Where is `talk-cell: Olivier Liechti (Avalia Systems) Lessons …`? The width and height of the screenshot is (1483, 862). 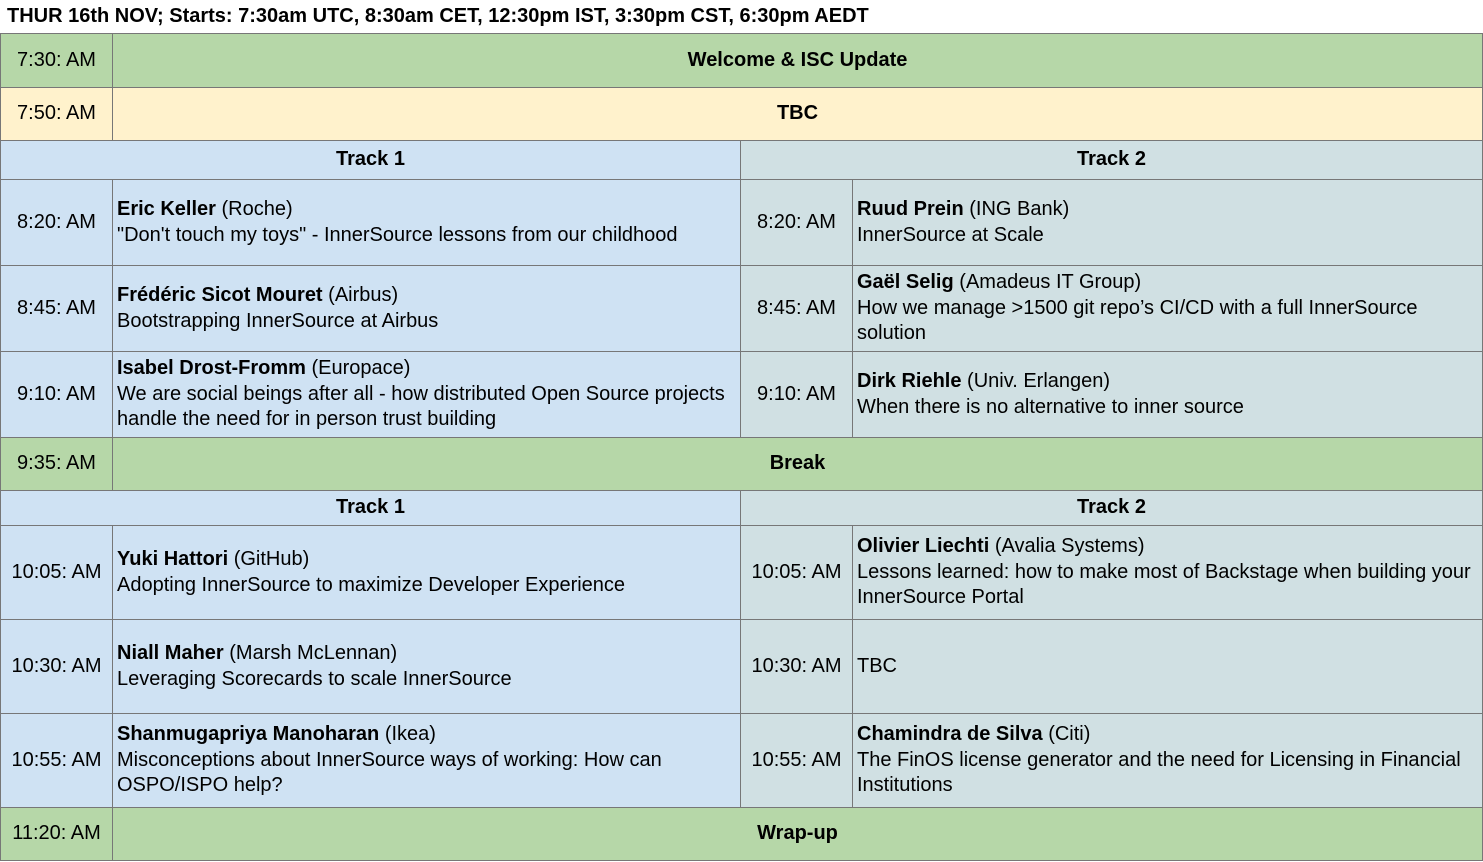 talk-cell: Olivier Liechti (Avalia Systems) Lessons … is located at coordinates (1167, 572).